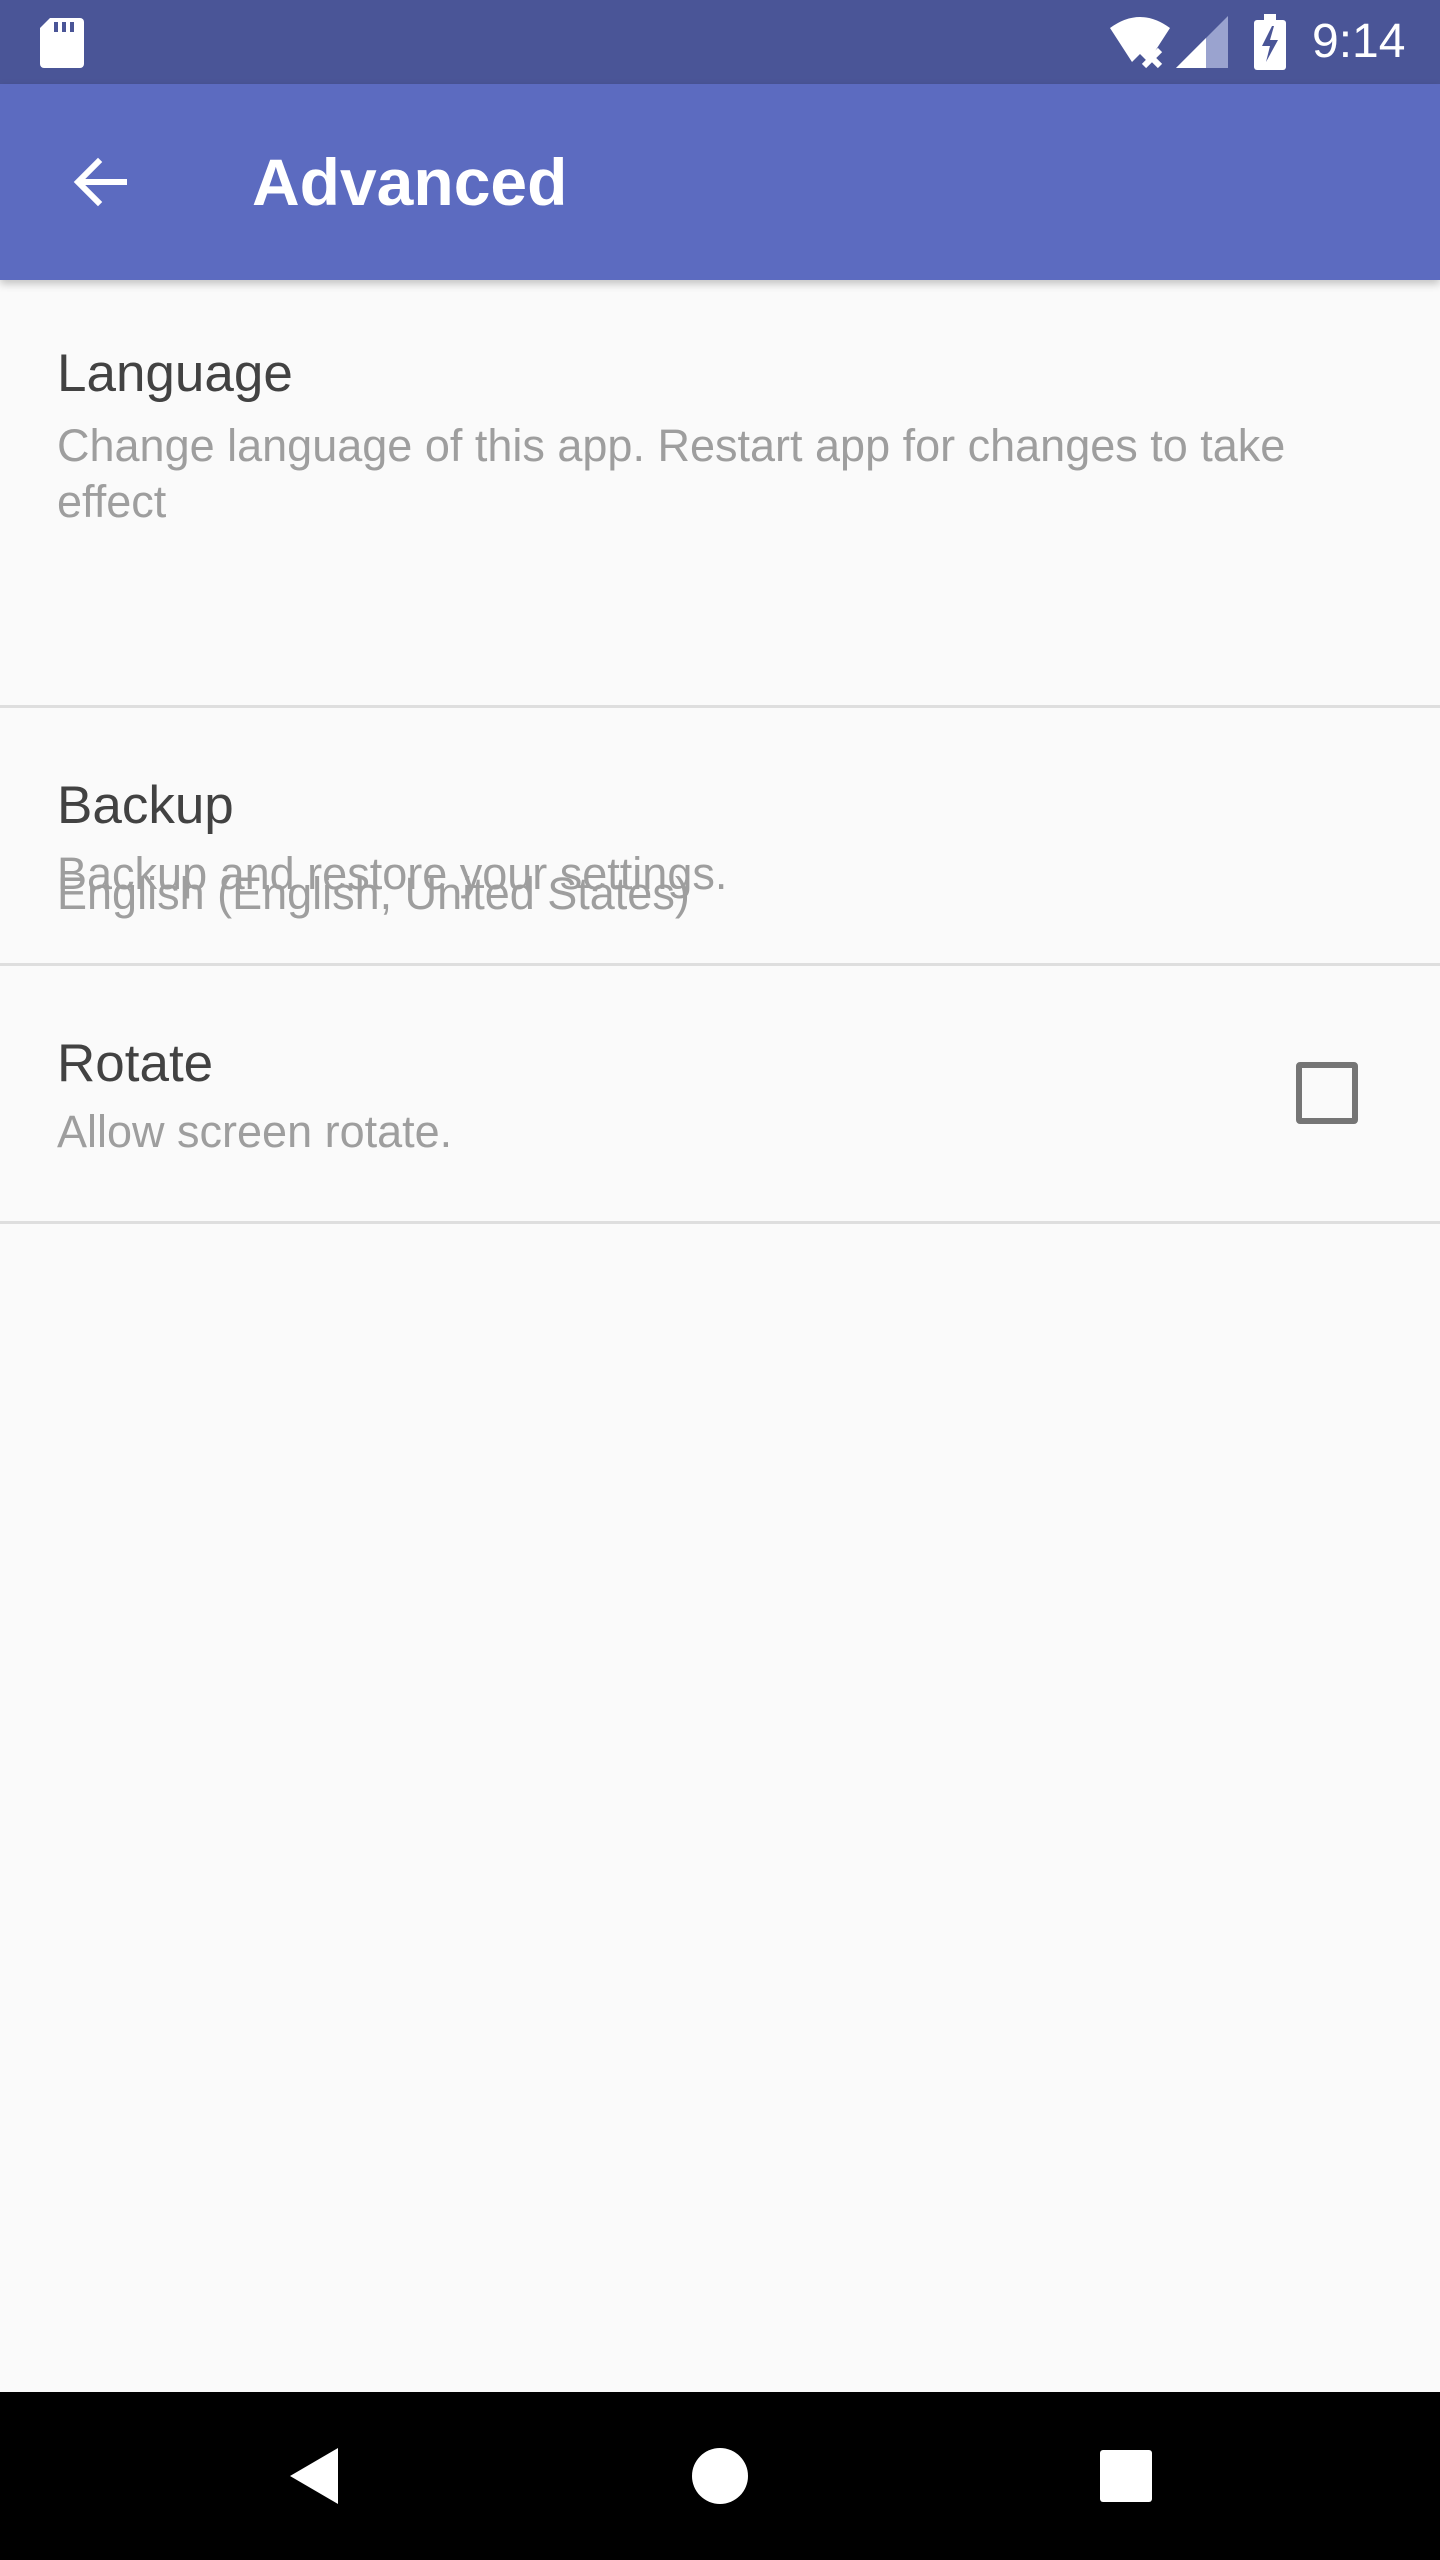 This screenshot has height=2560, width=1440. What do you see at coordinates (410, 182) in the screenshot?
I see `page-title: Advanced` at bounding box center [410, 182].